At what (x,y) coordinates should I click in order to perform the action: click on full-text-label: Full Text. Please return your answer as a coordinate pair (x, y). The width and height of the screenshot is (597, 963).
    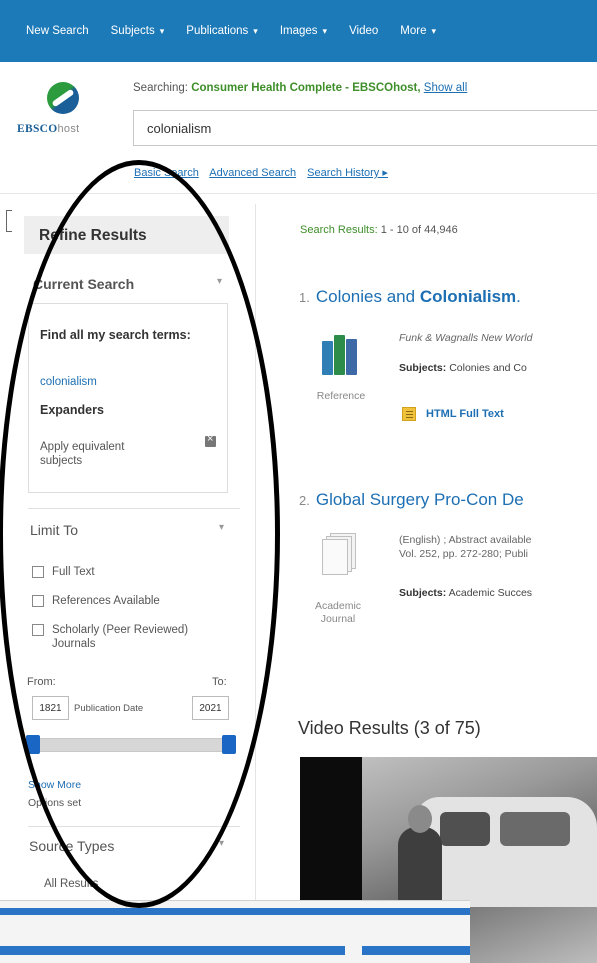
    Looking at the image, I should click on (73, 572).